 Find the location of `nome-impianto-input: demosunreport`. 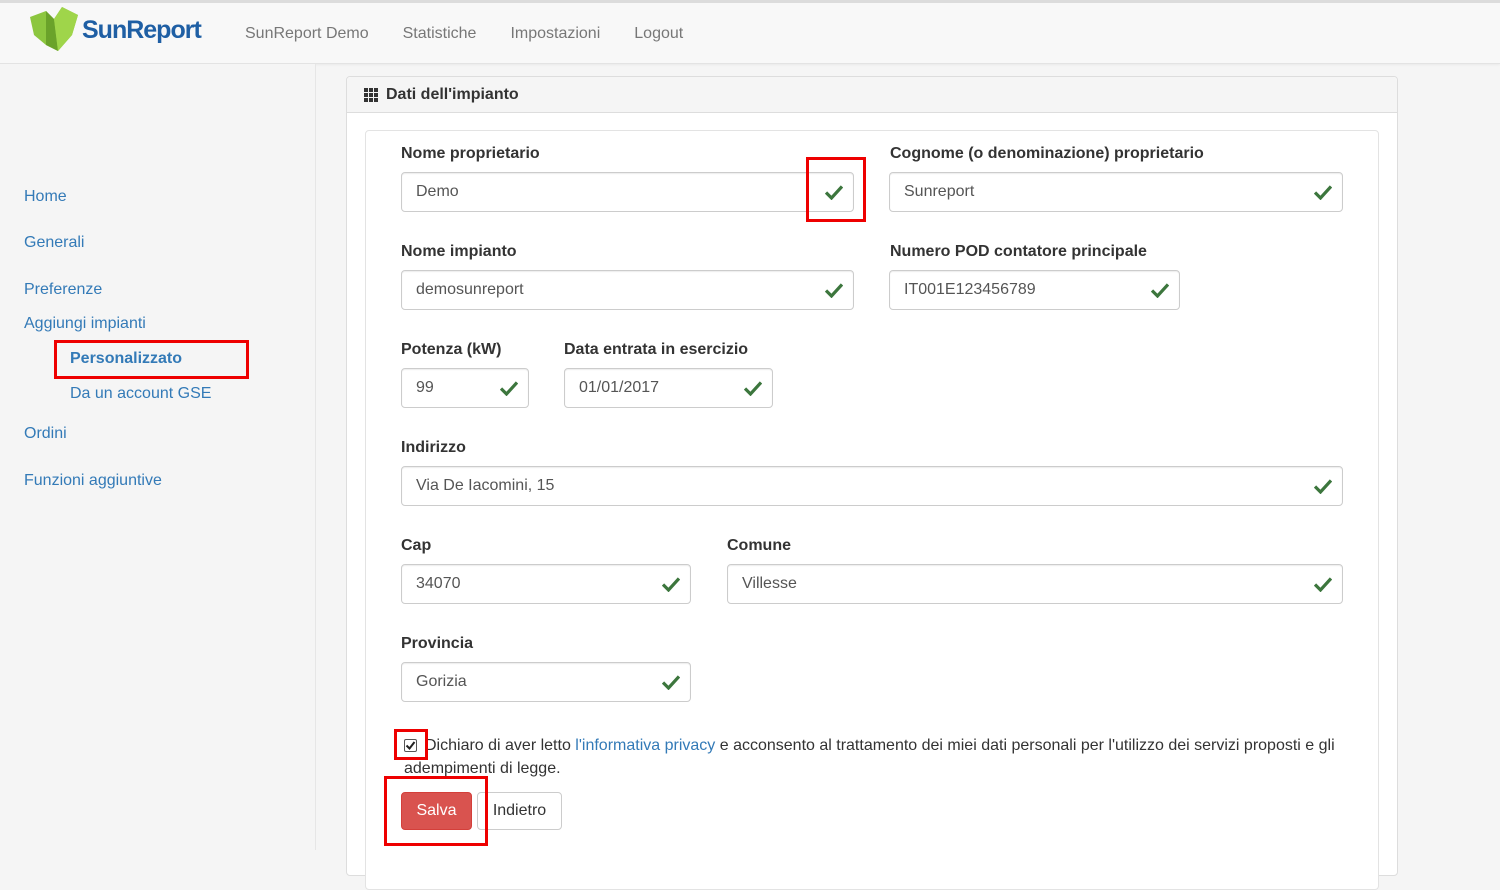

nome-impianto-input: demosunreport is located at coordinates (627, 290).